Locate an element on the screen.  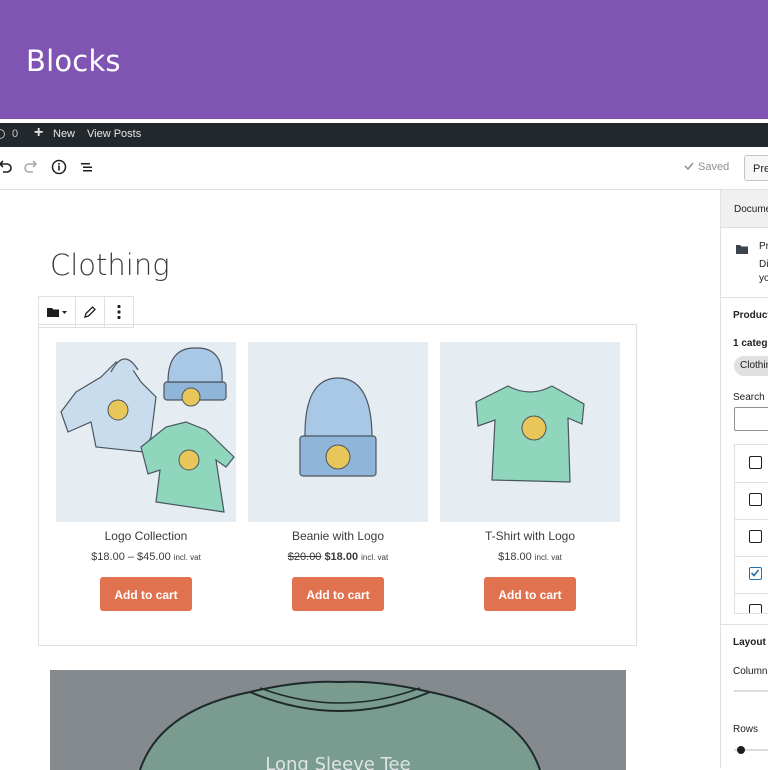
products-panel-heading: Product is located at coordinates (750, 315).